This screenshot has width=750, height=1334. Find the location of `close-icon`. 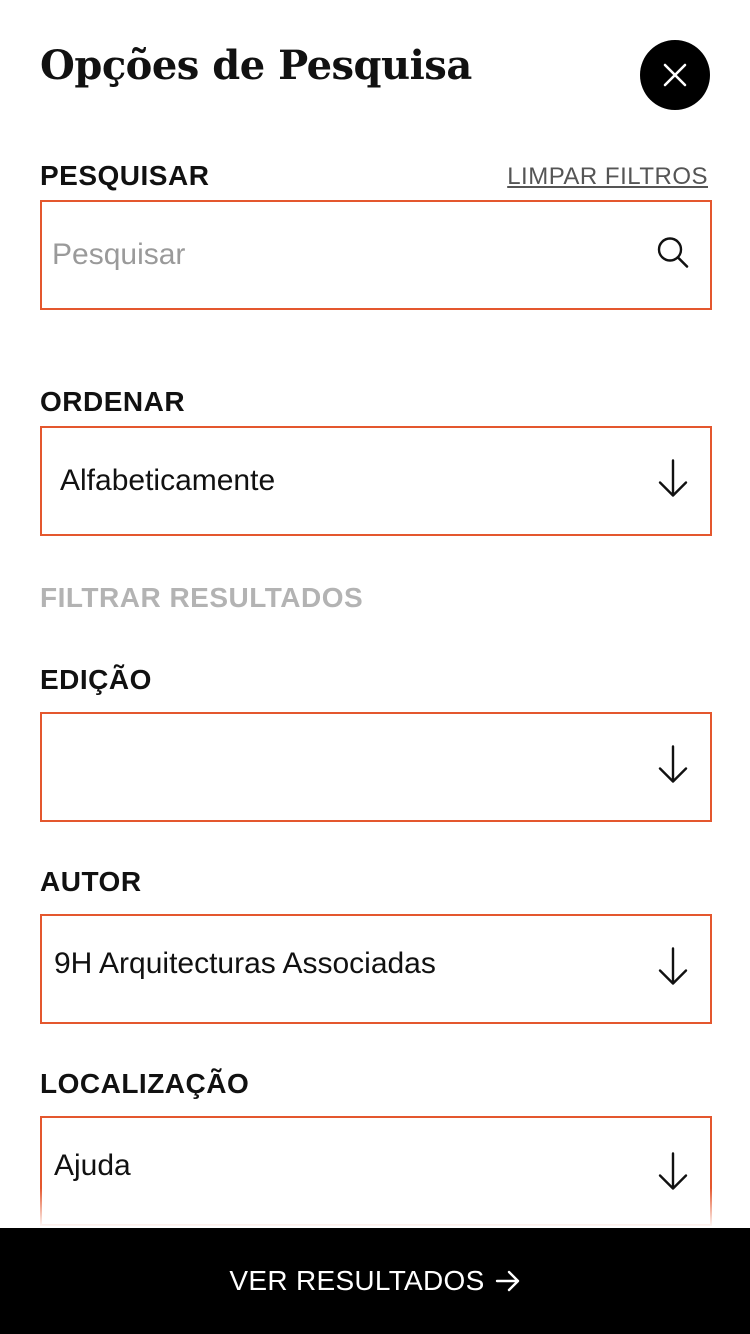

close-icon is located at coordinates (675, 75).